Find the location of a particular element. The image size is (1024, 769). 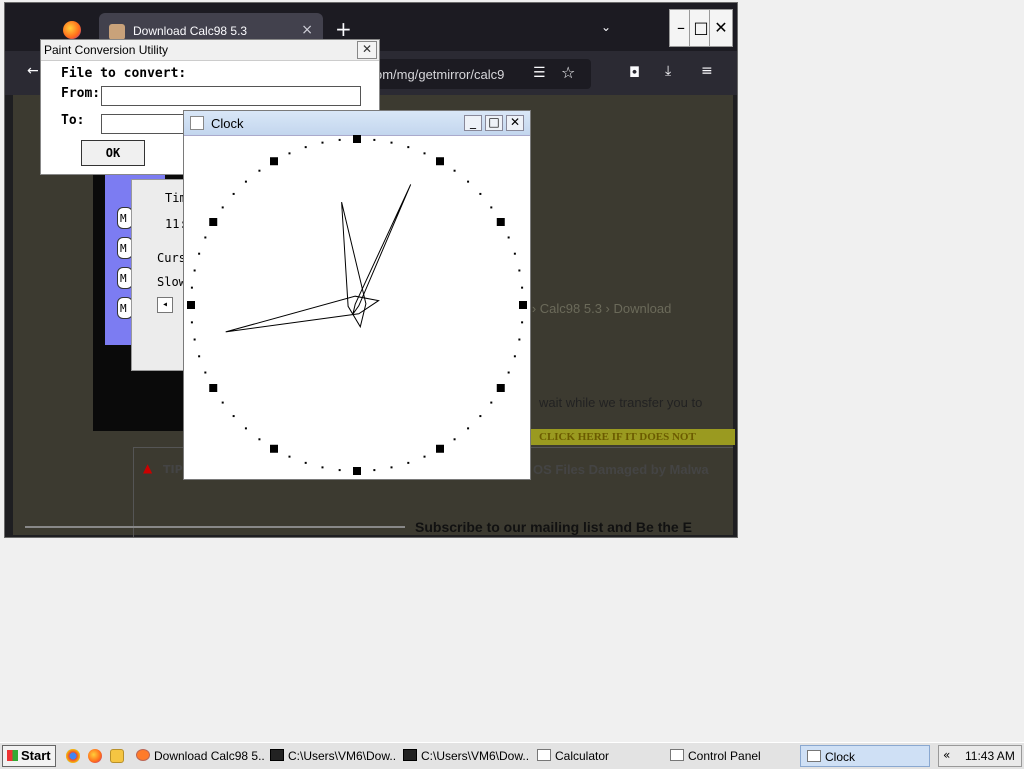

system-tray: « 11:43 AM is located at coordinates (980, 756).